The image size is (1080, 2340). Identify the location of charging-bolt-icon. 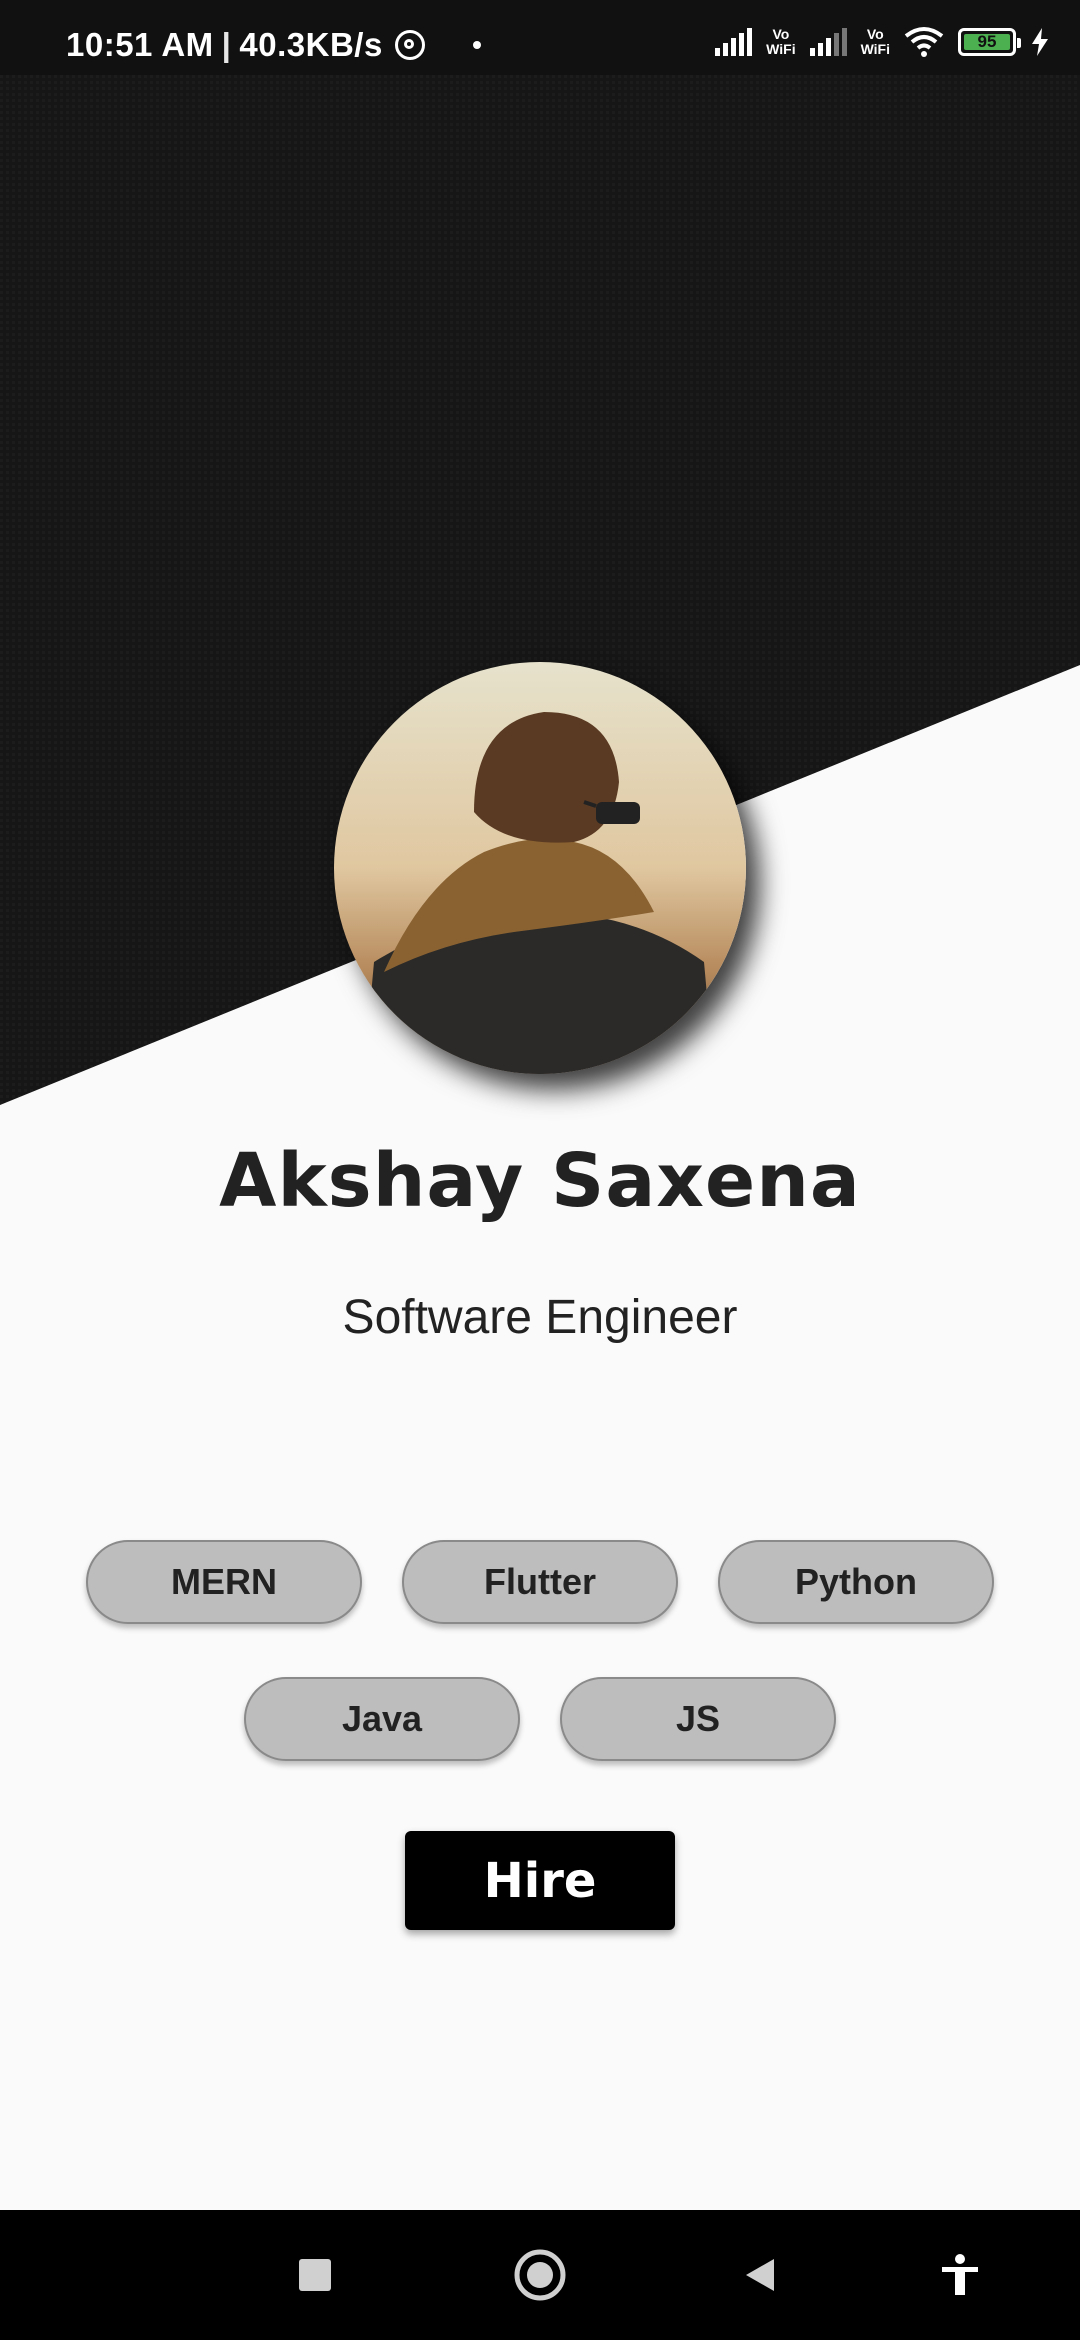
(1040, 42).